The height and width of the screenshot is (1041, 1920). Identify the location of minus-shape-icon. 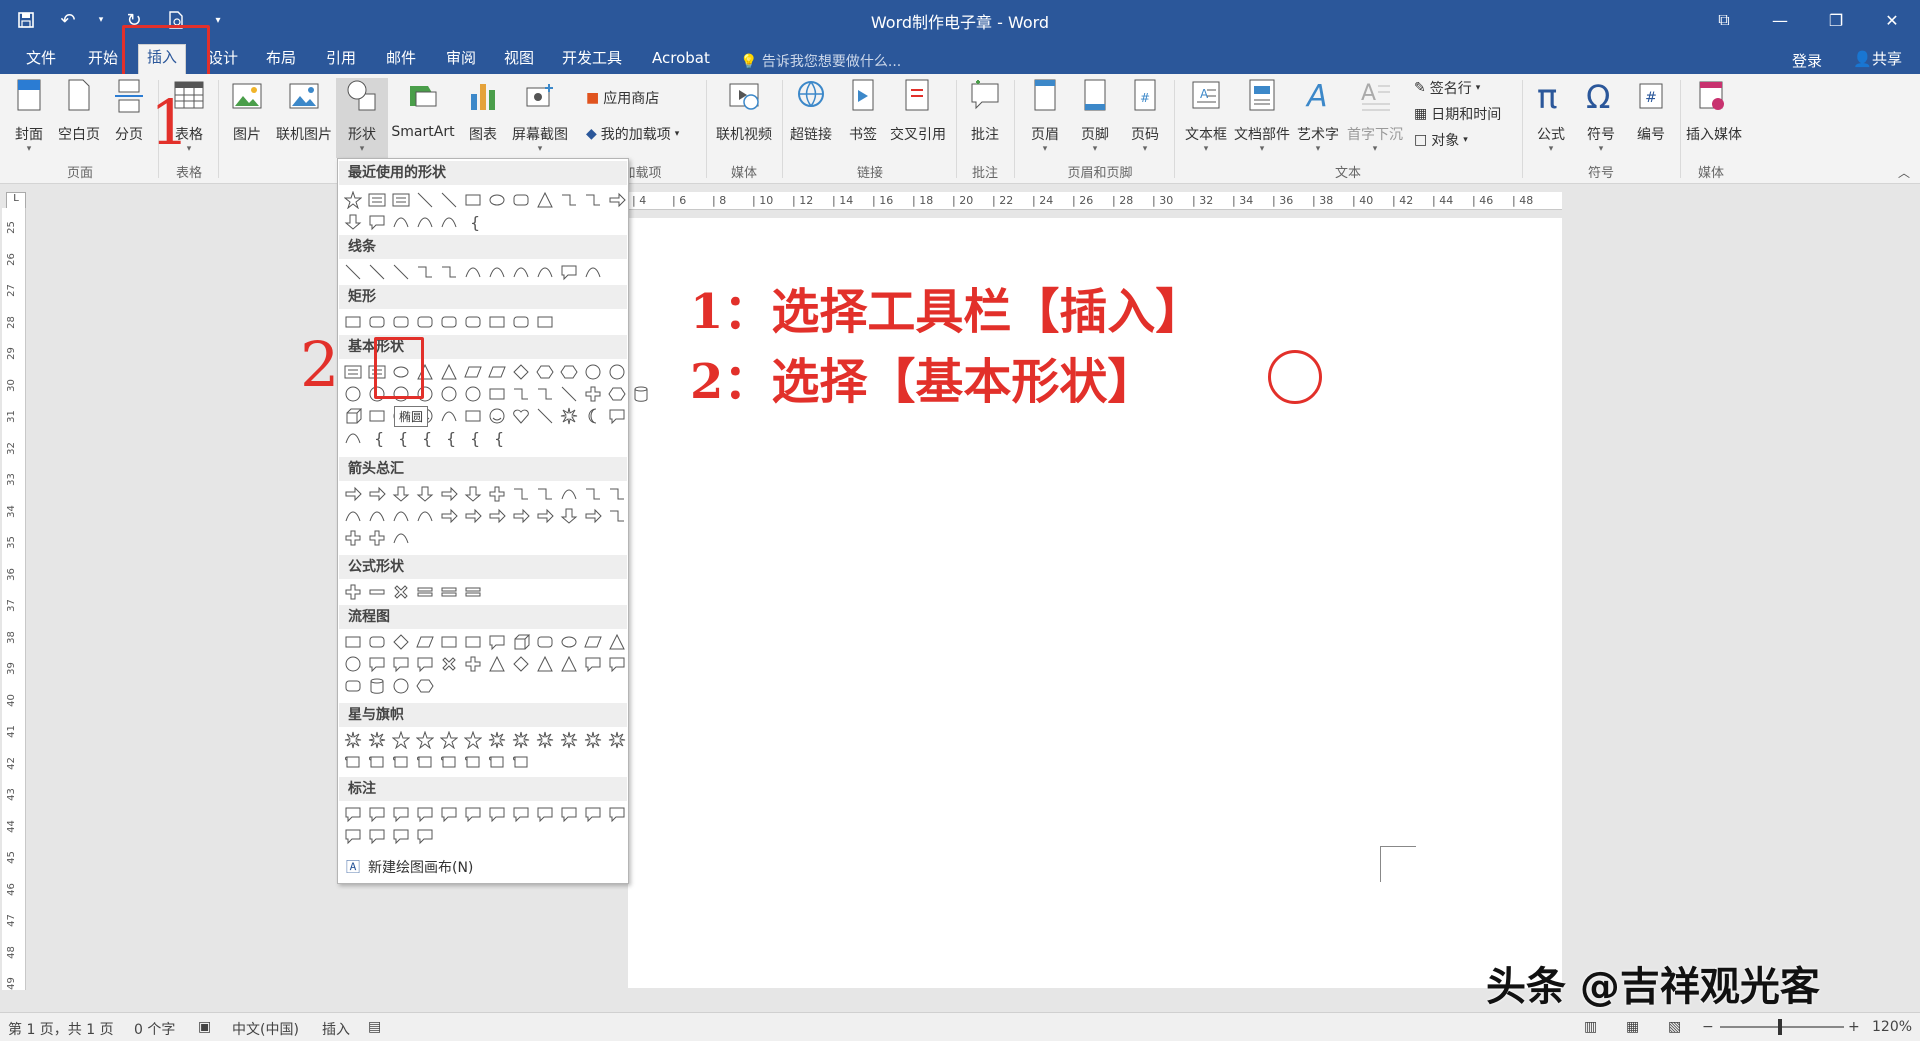
(376, 591).